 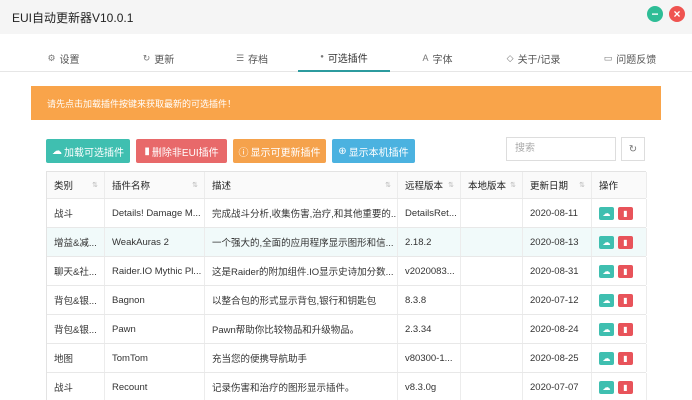 I want to click on button-label: 删除非EUI插件, so click(x=185, y=153).